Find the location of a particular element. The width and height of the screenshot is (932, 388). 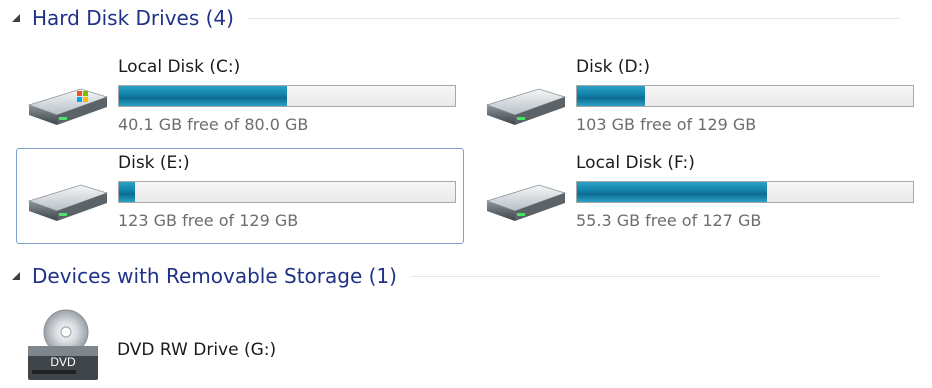

drive-tile-e: Disk (E:) 123 GB free of 129 GB is located at coordinates (240, 196).